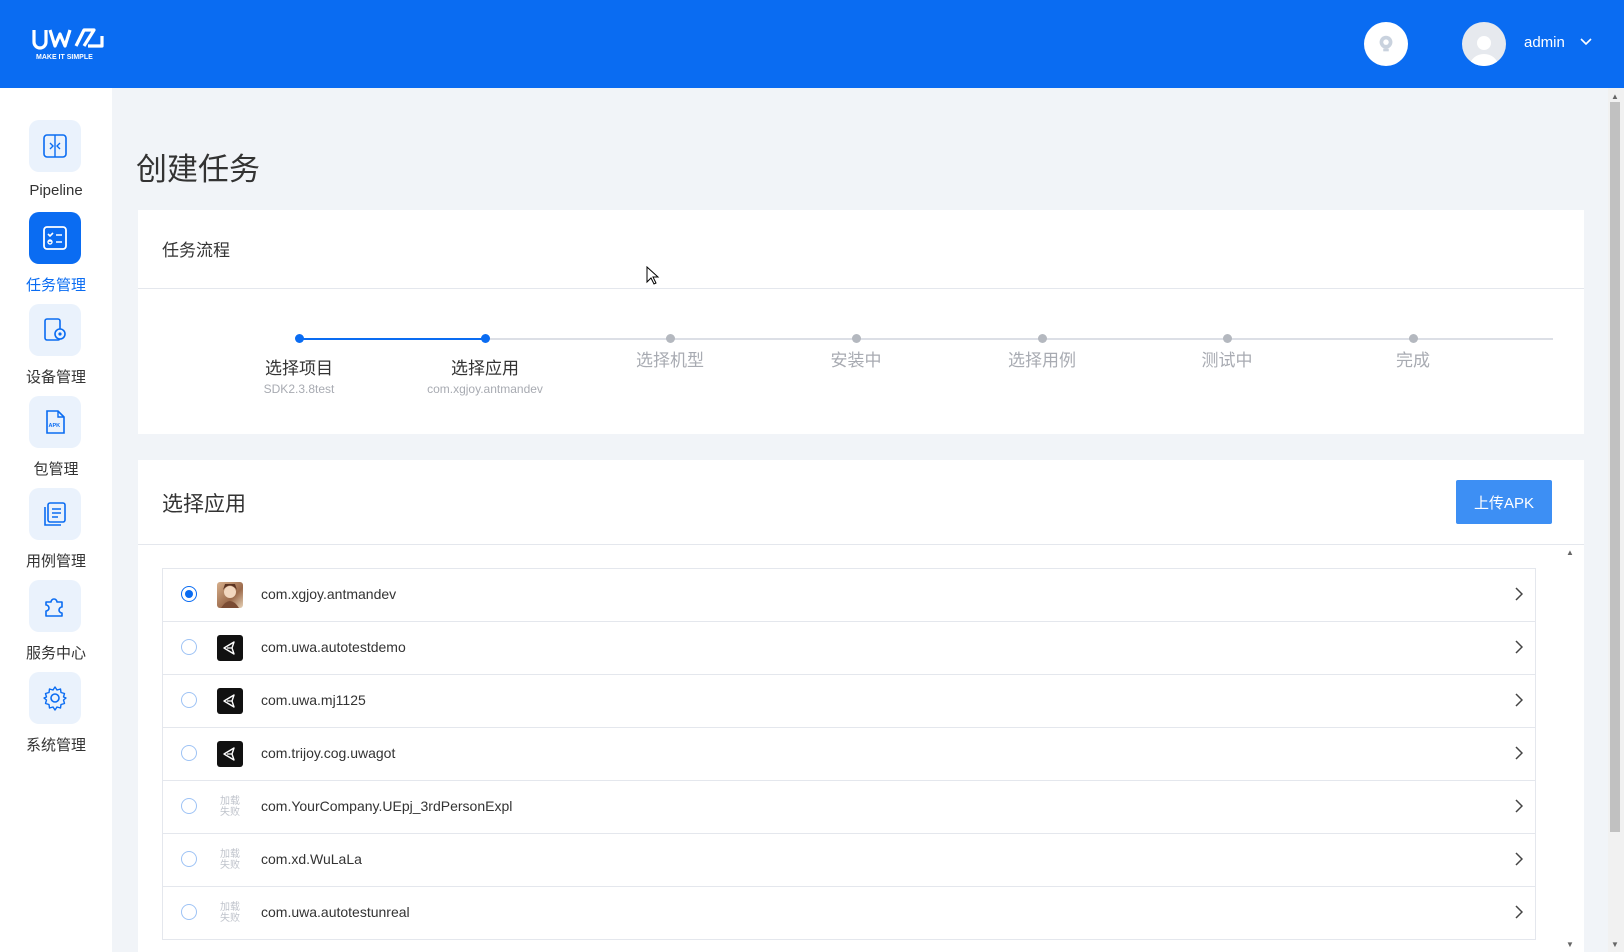  Describe the element at coordinates (1615, 944) in the screenshot. I see `scroll-down-arrow: ▼` at that location.